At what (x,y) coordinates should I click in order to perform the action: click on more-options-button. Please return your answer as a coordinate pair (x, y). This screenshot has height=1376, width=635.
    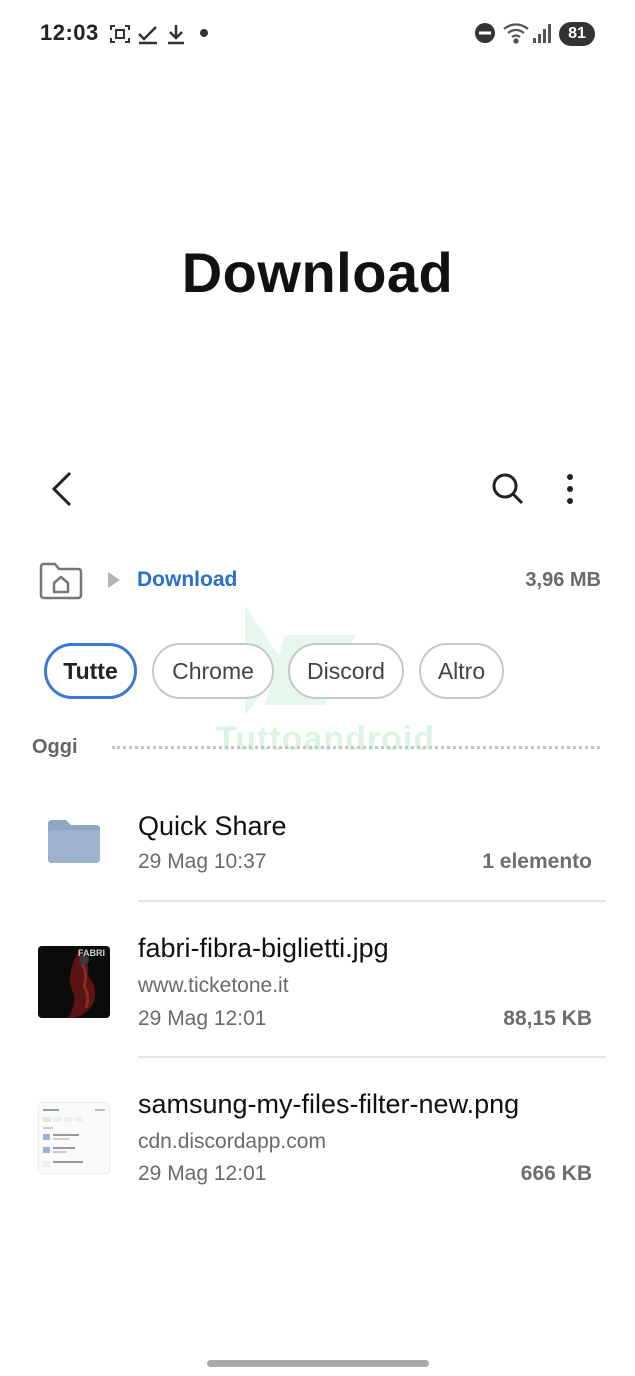
    Looking at the image, I should click on (570, 489).